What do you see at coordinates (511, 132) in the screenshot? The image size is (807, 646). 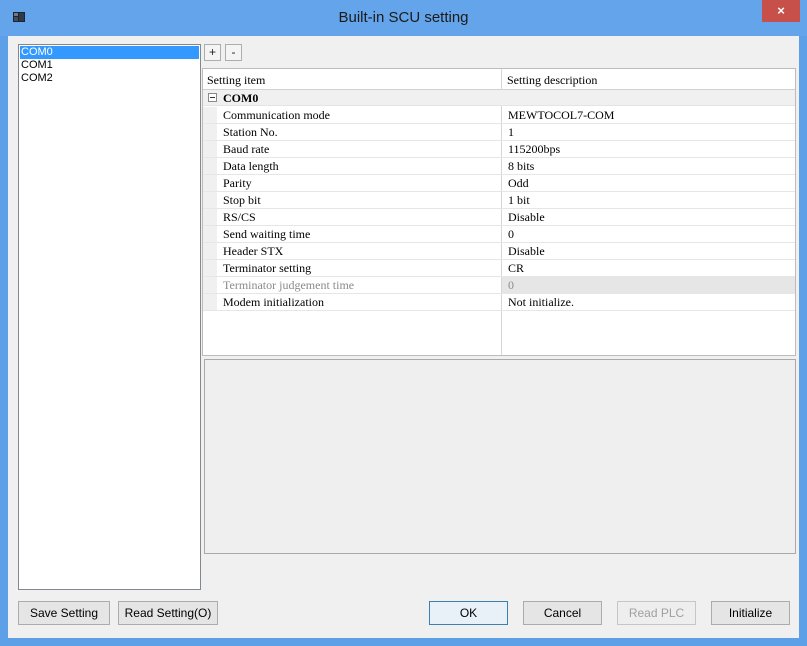 I see `setting-description-value: 1` at bounding box center [511, 132].